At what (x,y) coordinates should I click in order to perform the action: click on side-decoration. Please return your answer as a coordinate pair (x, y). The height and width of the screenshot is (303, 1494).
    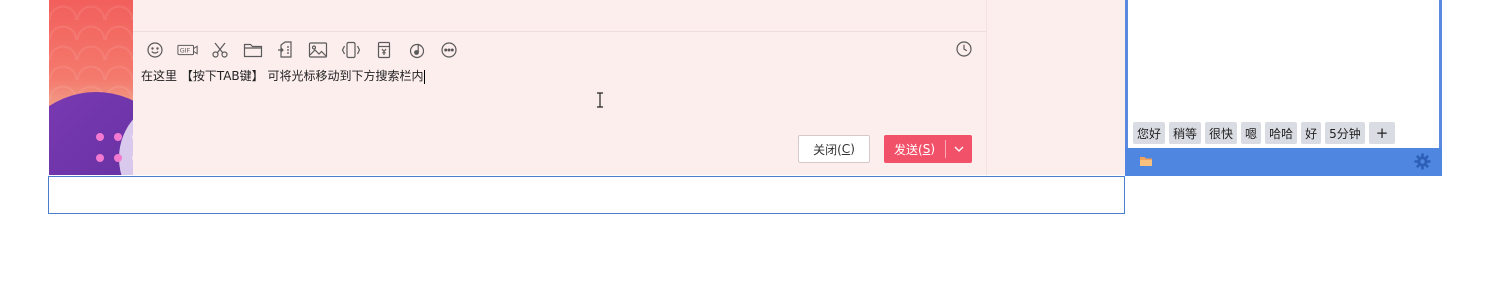
    Looking at the image, I should click on (91, 87).